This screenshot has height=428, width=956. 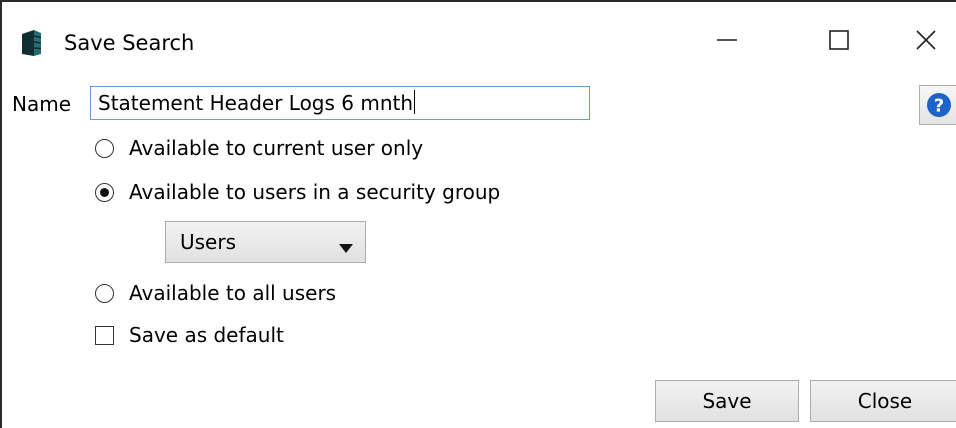 I want to click on dropdown-arrow-icon, so click(x=346, y=247).